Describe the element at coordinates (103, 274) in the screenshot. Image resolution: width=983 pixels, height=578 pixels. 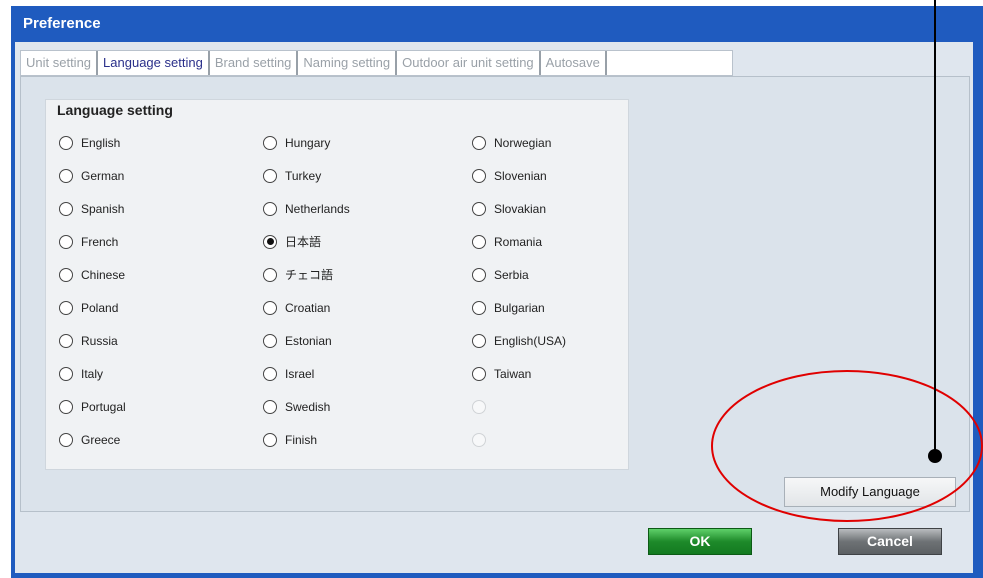
I see `language-option-label: Chinese` at that location.